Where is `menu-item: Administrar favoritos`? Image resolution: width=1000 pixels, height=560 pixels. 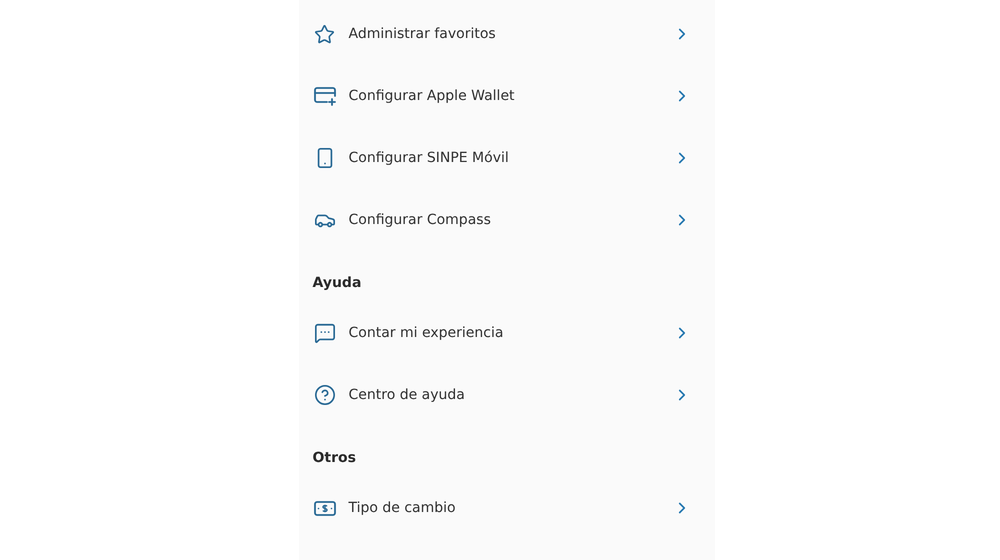 menu-item: Administrar favoritos is located at coordinates (506, 34).